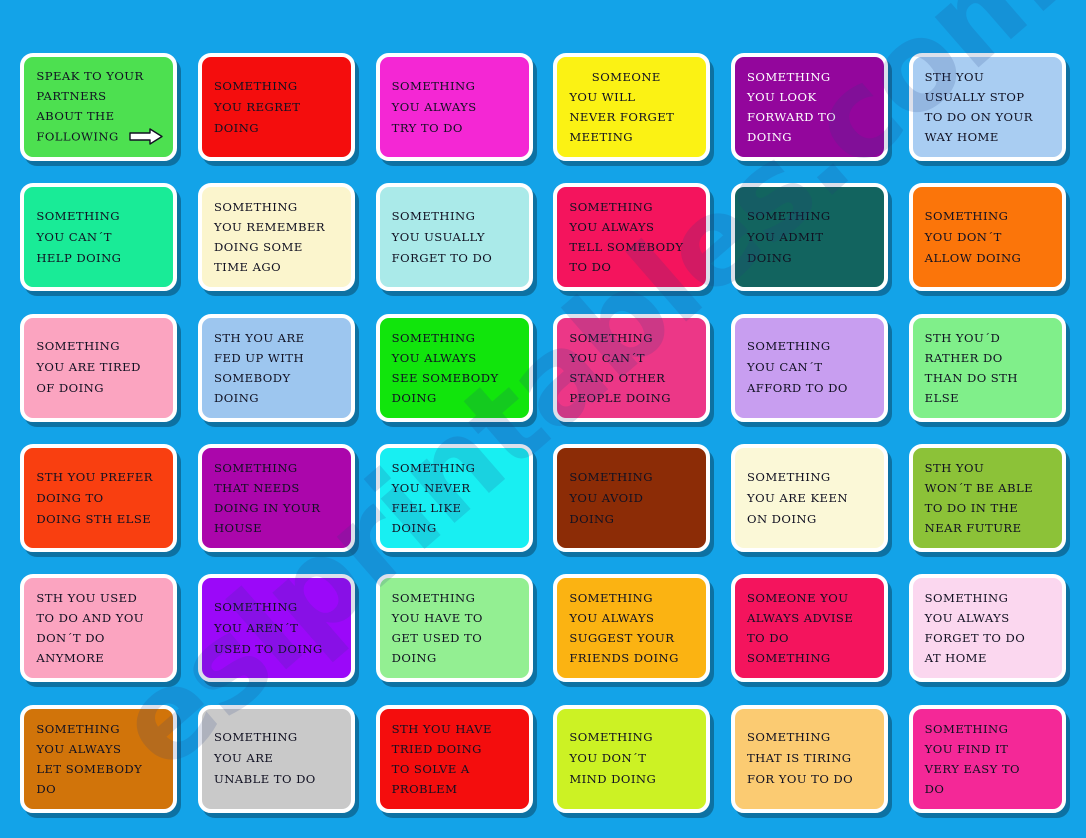 The height and width of the screenshot is (838, 1086). Describe the element at coordinates (967, 618) in the screenshot. I see `card-text-line: YOU ALWAYS` at that location.